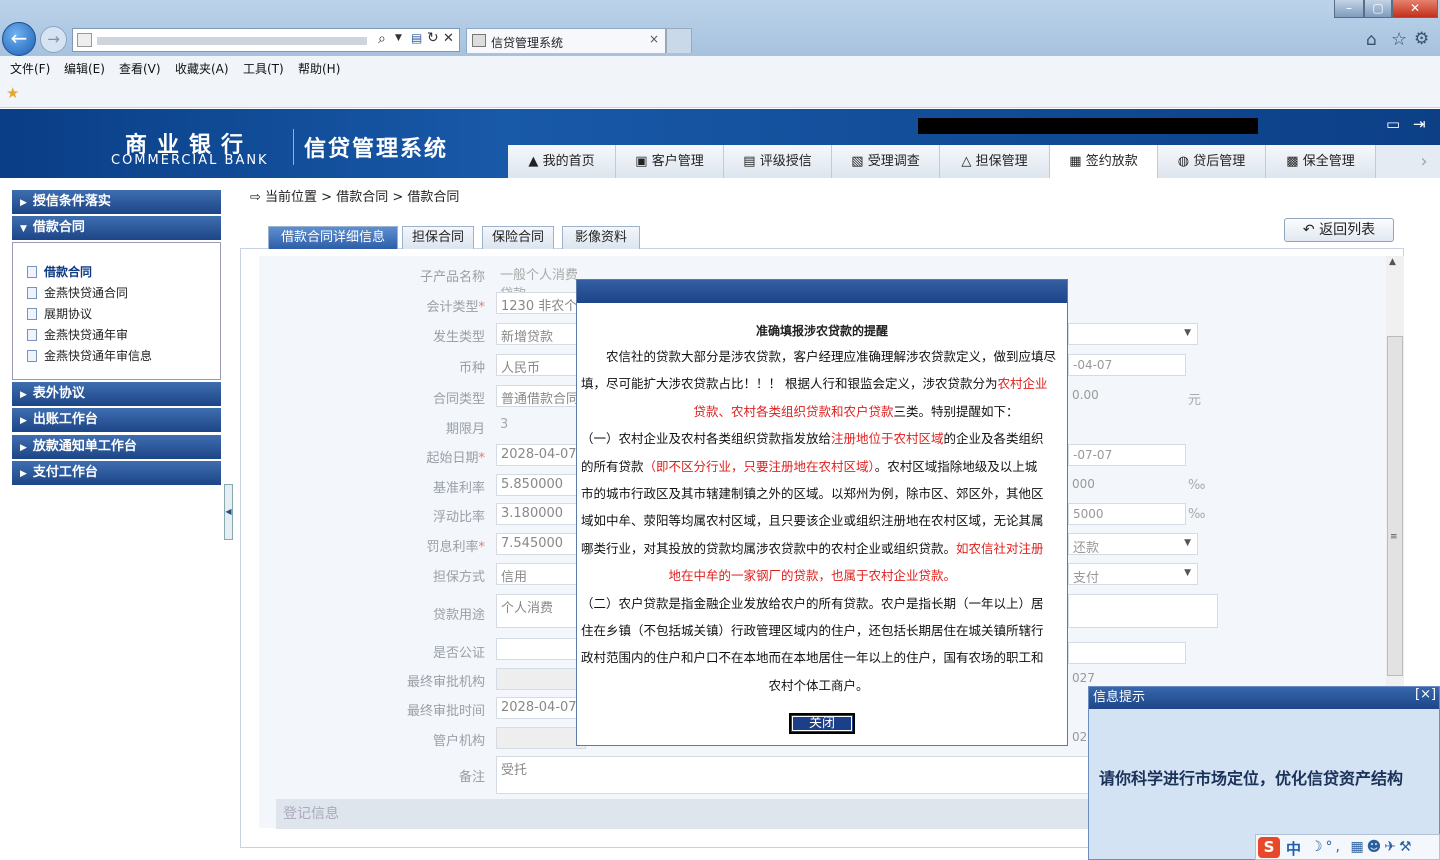 The height and width of the screenshot is (860, 1440). What do you see at coordinates (116, 228) in the screenshot?
I see `sidebar-section-loan-contract: ▼ 借款合同` at bounding box center [116, 228].